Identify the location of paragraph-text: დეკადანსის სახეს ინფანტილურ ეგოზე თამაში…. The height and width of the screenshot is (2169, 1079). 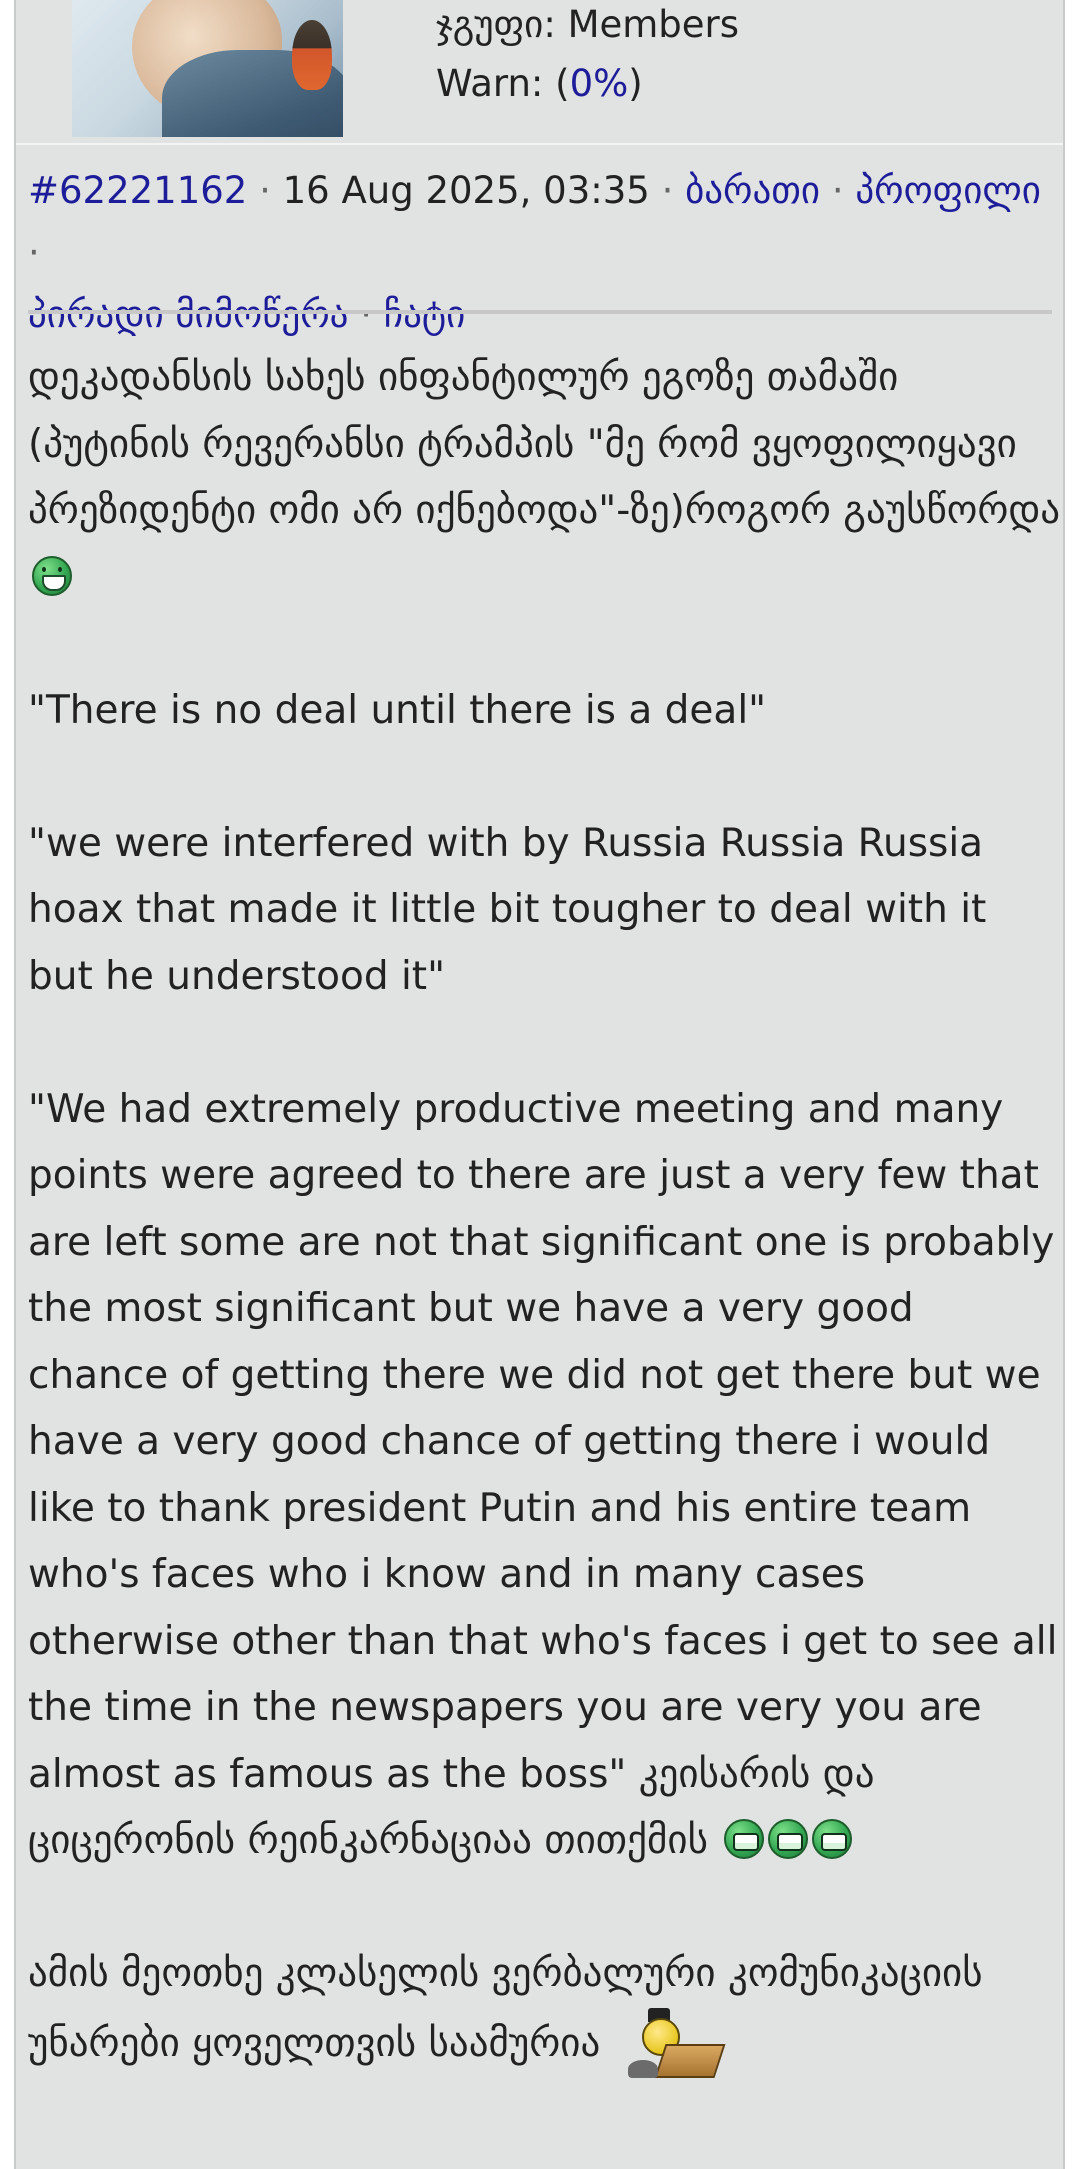
(544, 444).